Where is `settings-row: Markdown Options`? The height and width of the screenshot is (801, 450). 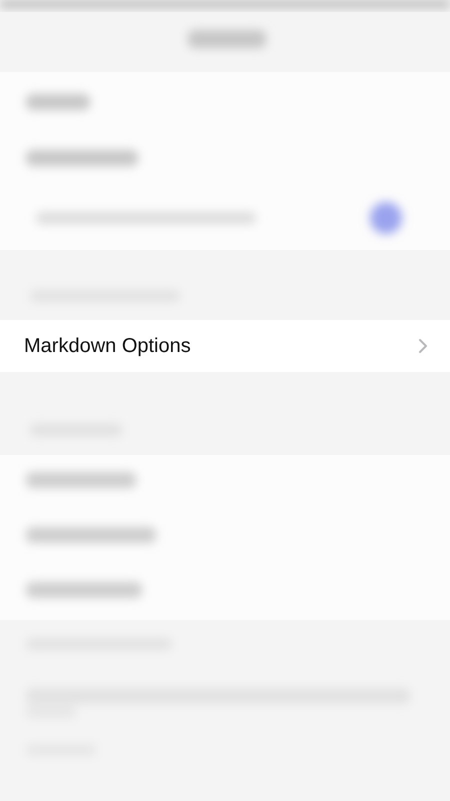
settings-row: Markdown Options is located at coordinates (225, 346).